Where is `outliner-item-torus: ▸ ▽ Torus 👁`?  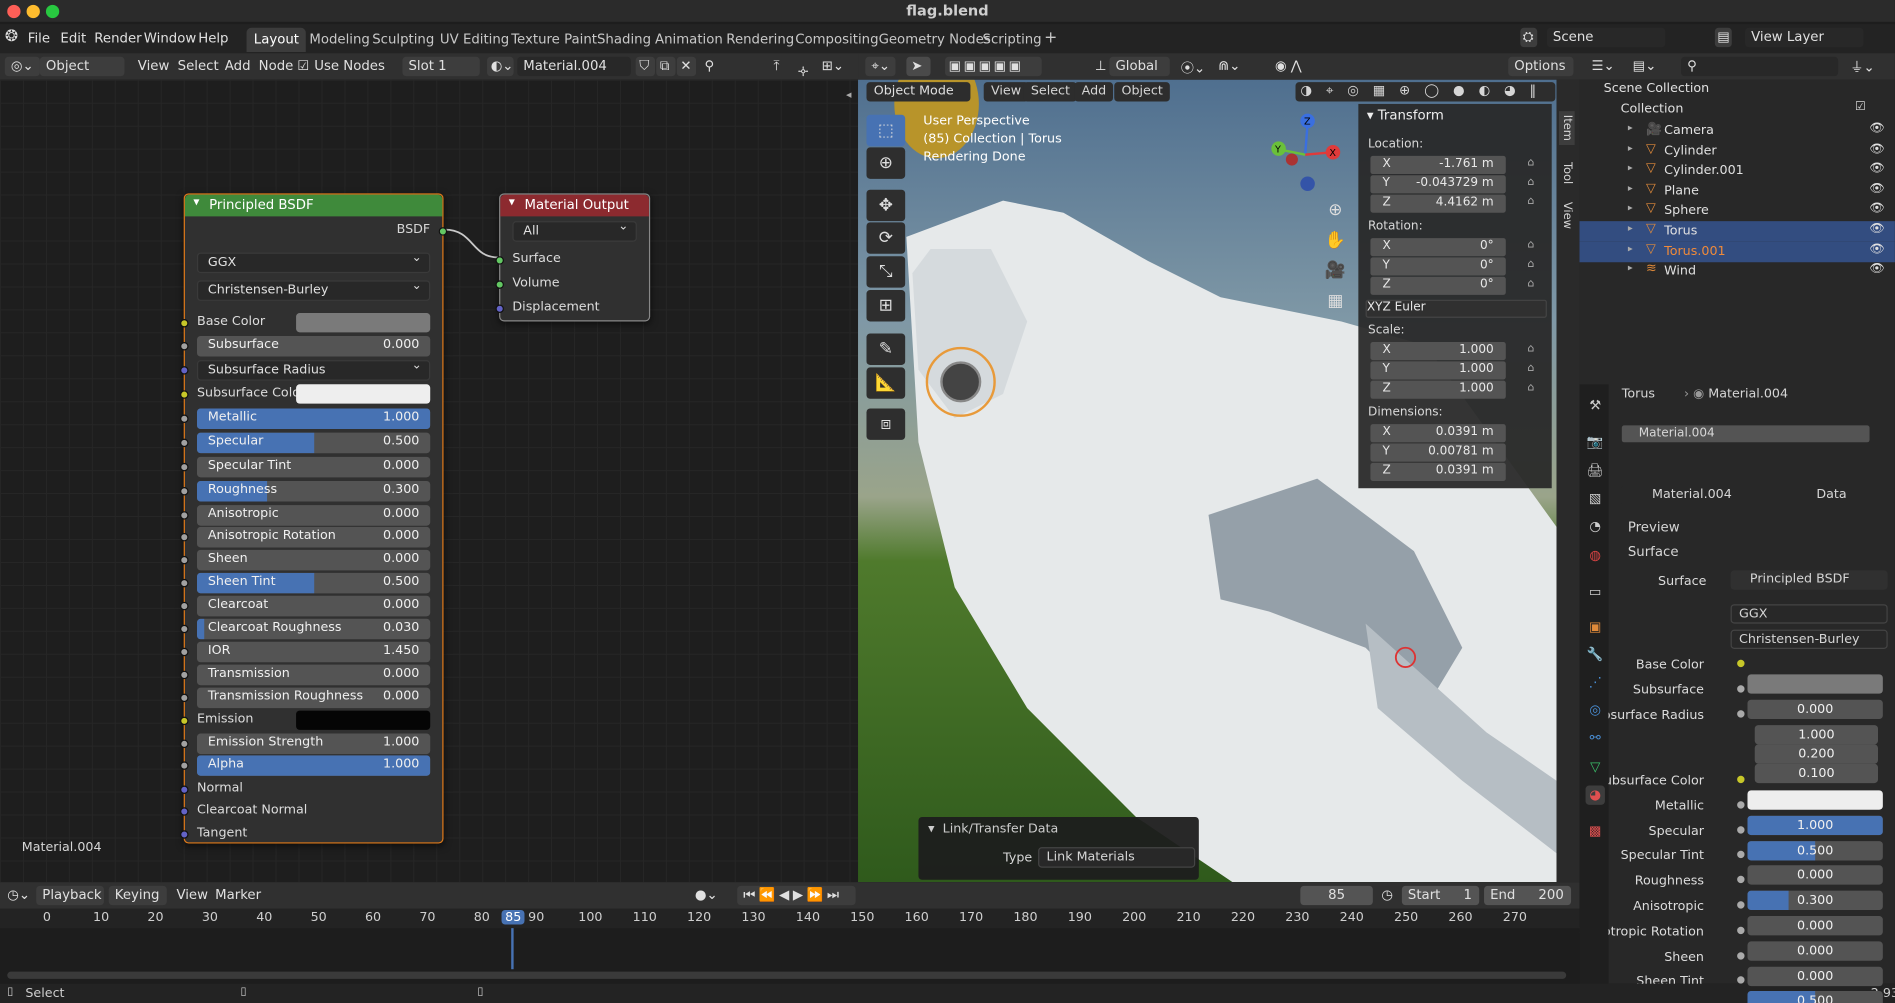
outliner-item-torus: ▸ ▽ Torus 👁 is located at coordinates (1737, 231).